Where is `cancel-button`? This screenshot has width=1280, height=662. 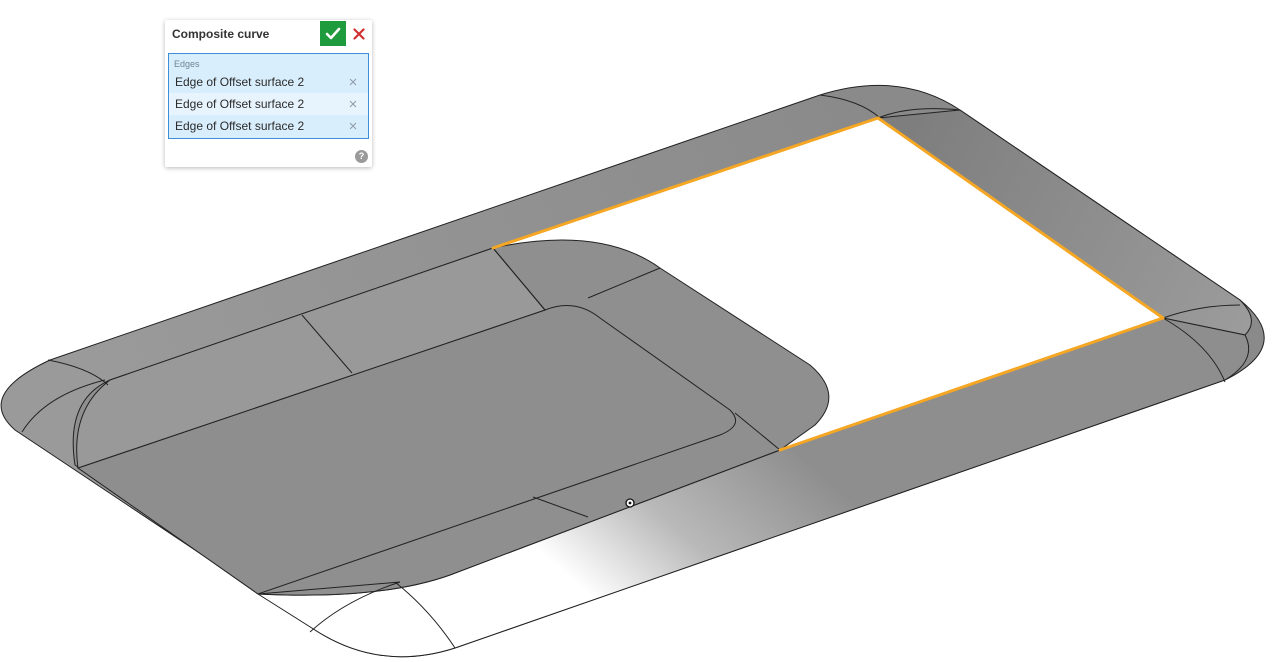
cancel-button is located at coordinates (359, 33).